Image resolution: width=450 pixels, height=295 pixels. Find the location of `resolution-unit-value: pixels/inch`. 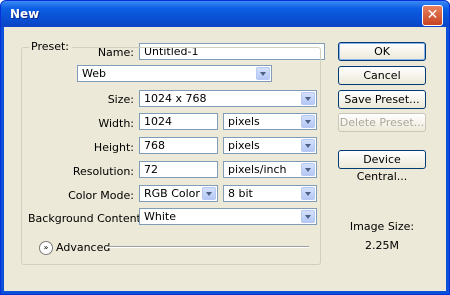

resolution-unit-value: pixels/inch is located at coordinates (257, 169).